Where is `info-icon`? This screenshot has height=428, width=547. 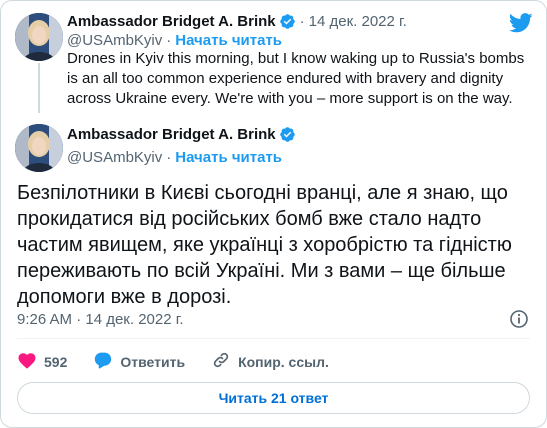 info-icon is located at coordinates (519, 321).